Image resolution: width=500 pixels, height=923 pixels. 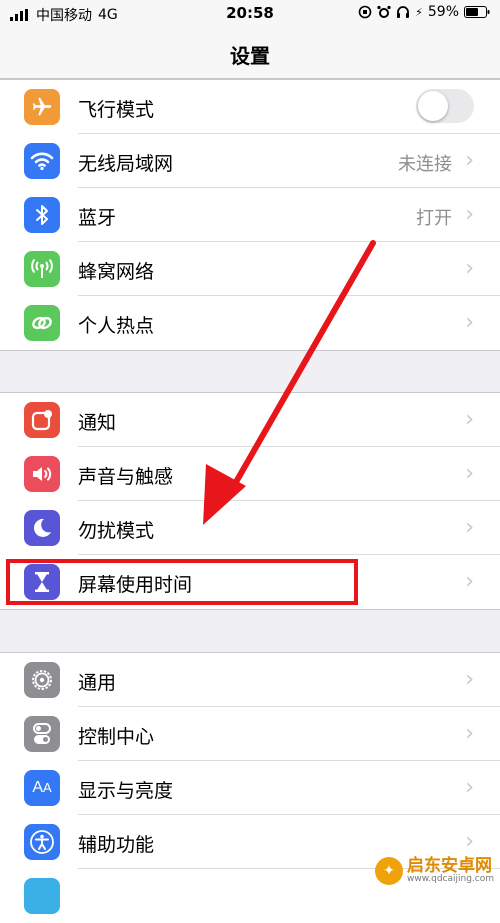 I want to click on settings-row-sounds: 声音与触感 ›, so click(x=250, y=474).